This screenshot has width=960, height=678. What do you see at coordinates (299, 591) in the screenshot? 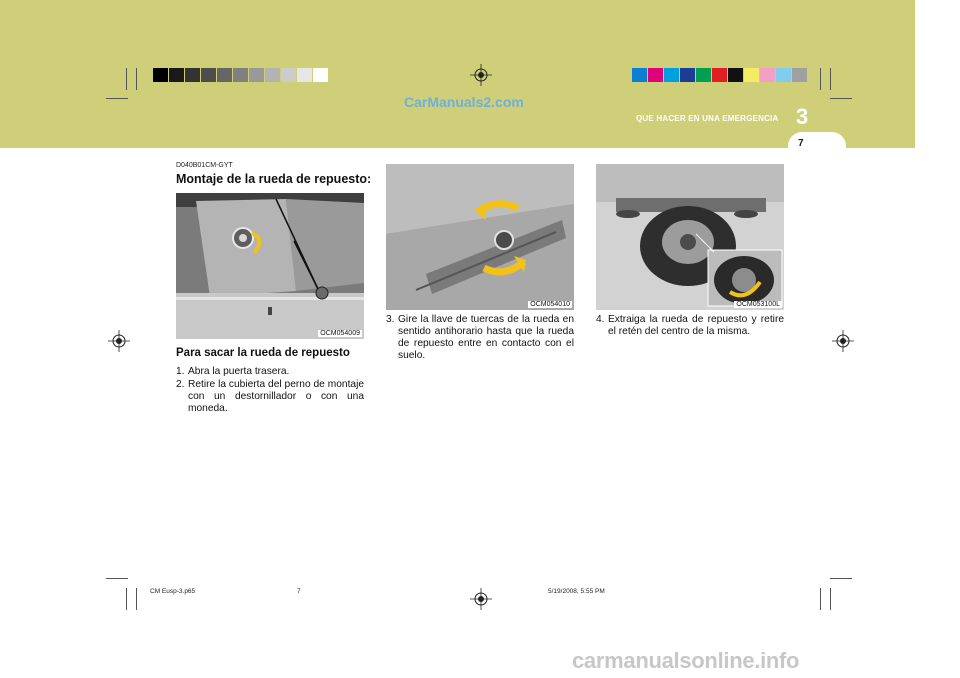
I see `footer-page: 7` at bounding box center [299, 591].